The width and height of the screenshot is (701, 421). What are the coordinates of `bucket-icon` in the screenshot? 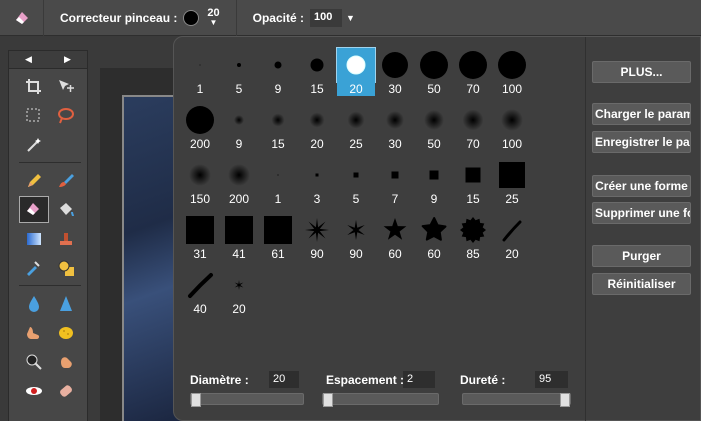 It's located at (66, 209).